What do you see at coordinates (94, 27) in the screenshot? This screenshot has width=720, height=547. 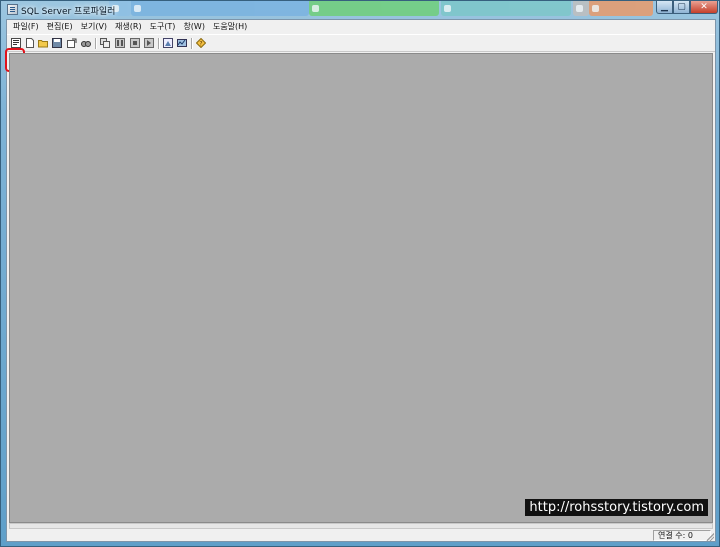 I see `menu-view: 보기(V)` at bounding box center [94, 27].